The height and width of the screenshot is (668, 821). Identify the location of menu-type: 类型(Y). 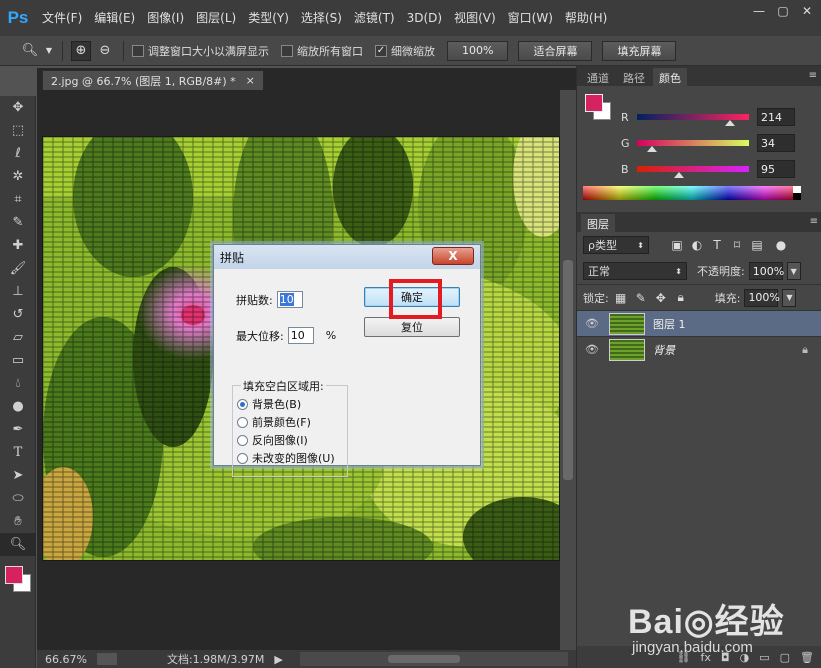
(268, 18).